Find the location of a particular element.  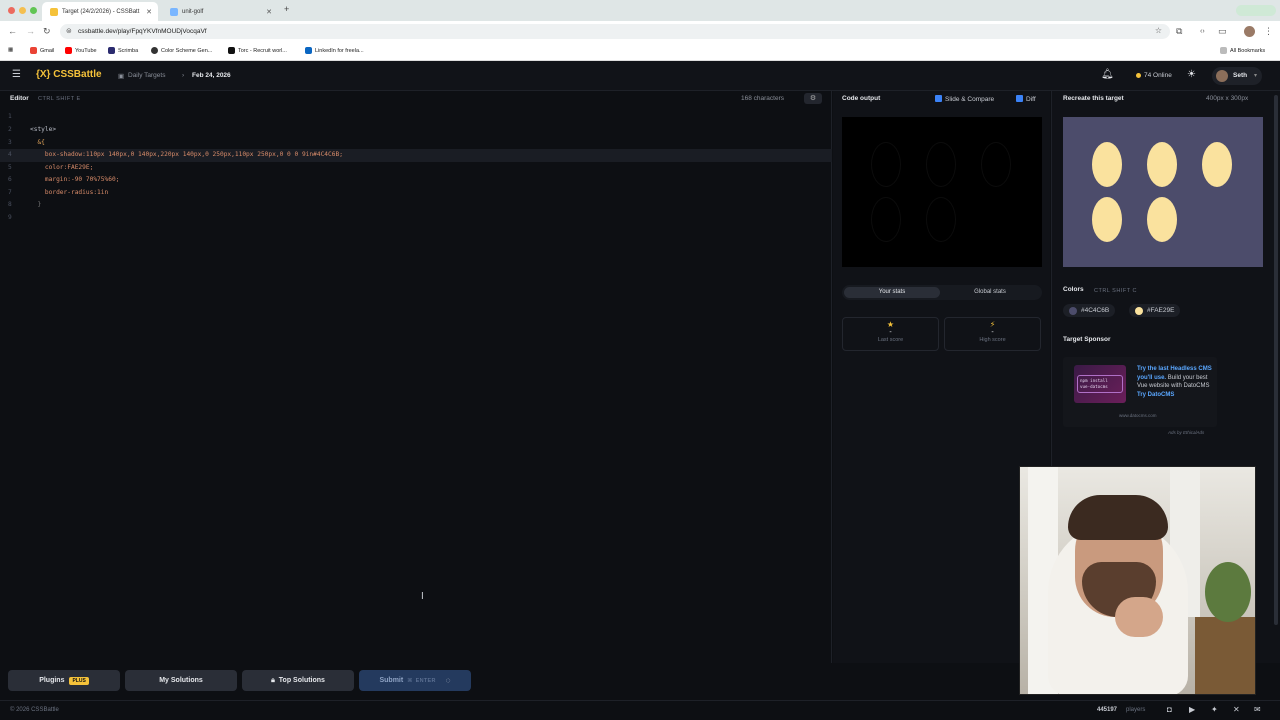

code-line: 1 is located at coordinates (416, 117).